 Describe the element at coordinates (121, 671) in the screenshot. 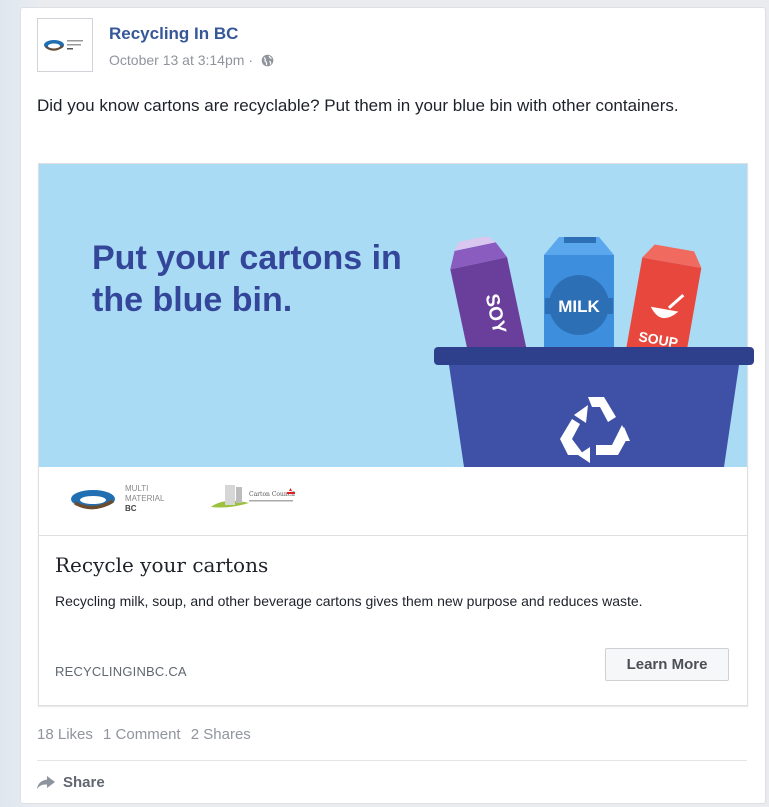

I see `link-domain: RECYCLINGINBC.CA` at that location.